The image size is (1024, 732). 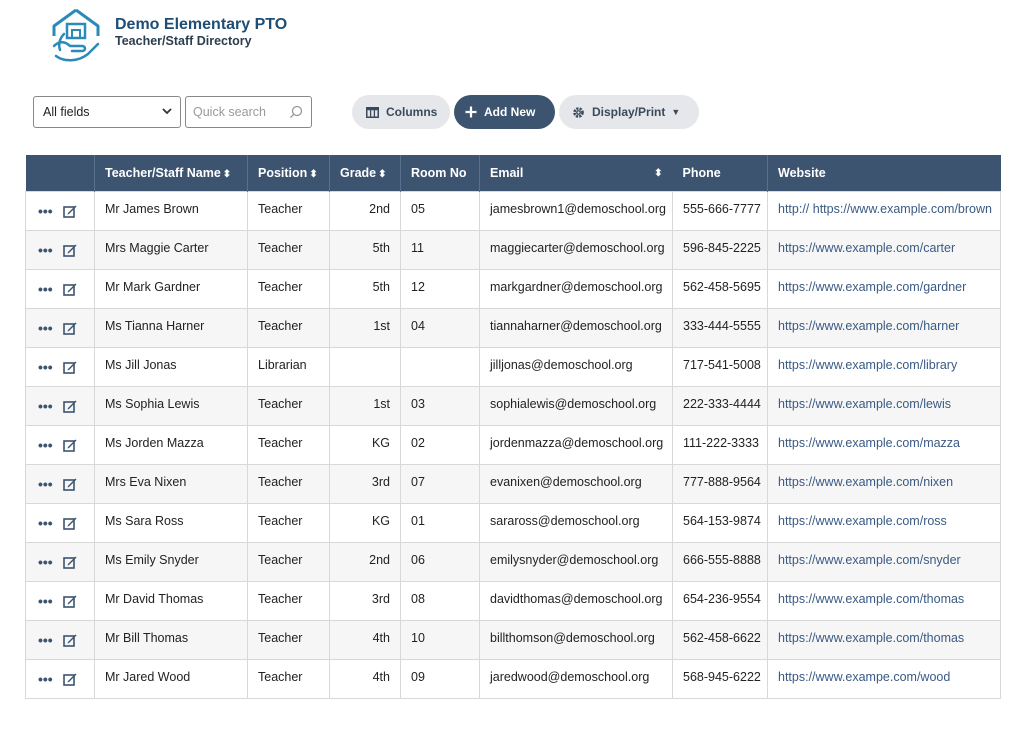 What do you see at coordinates (365, 250) in the screenshot?
I see `cell-grade: 5th` at bounding box center [365, 250].